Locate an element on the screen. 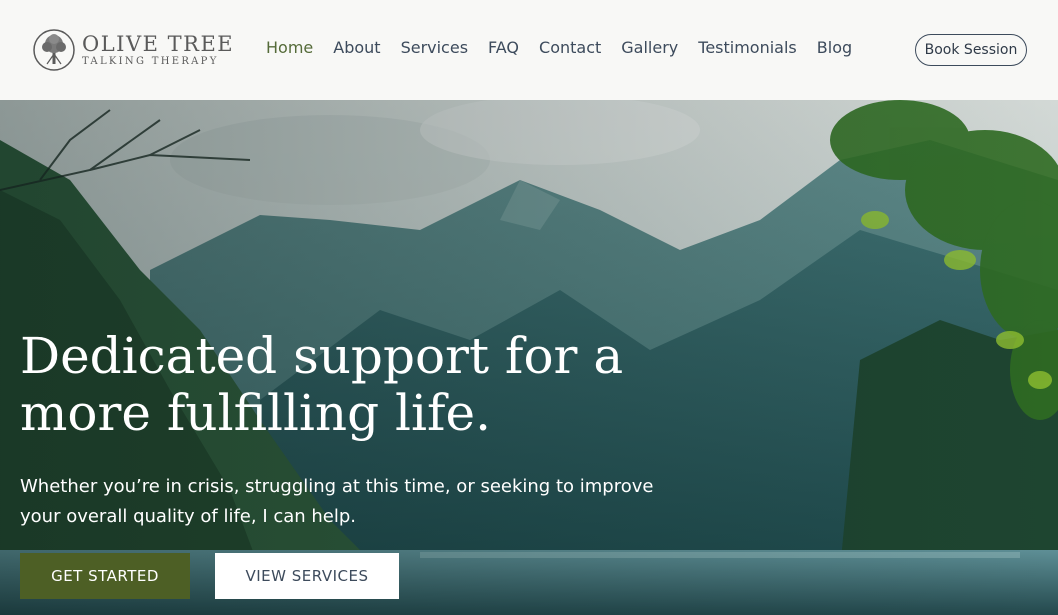 The image size is (1058, 615). book-session-button: Book Session is located at coordinates (971, 50).